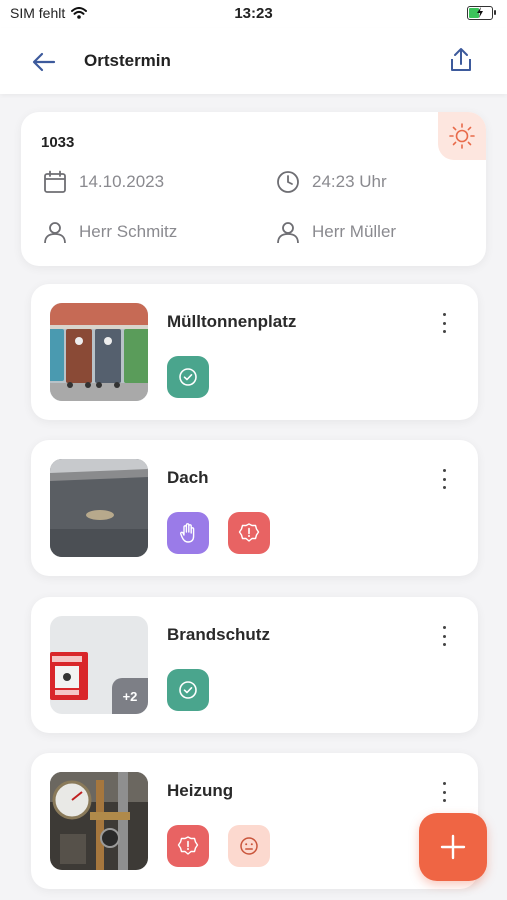 The image size is (507, 900). I want to click on item-photo-heating, so click(99, 821).